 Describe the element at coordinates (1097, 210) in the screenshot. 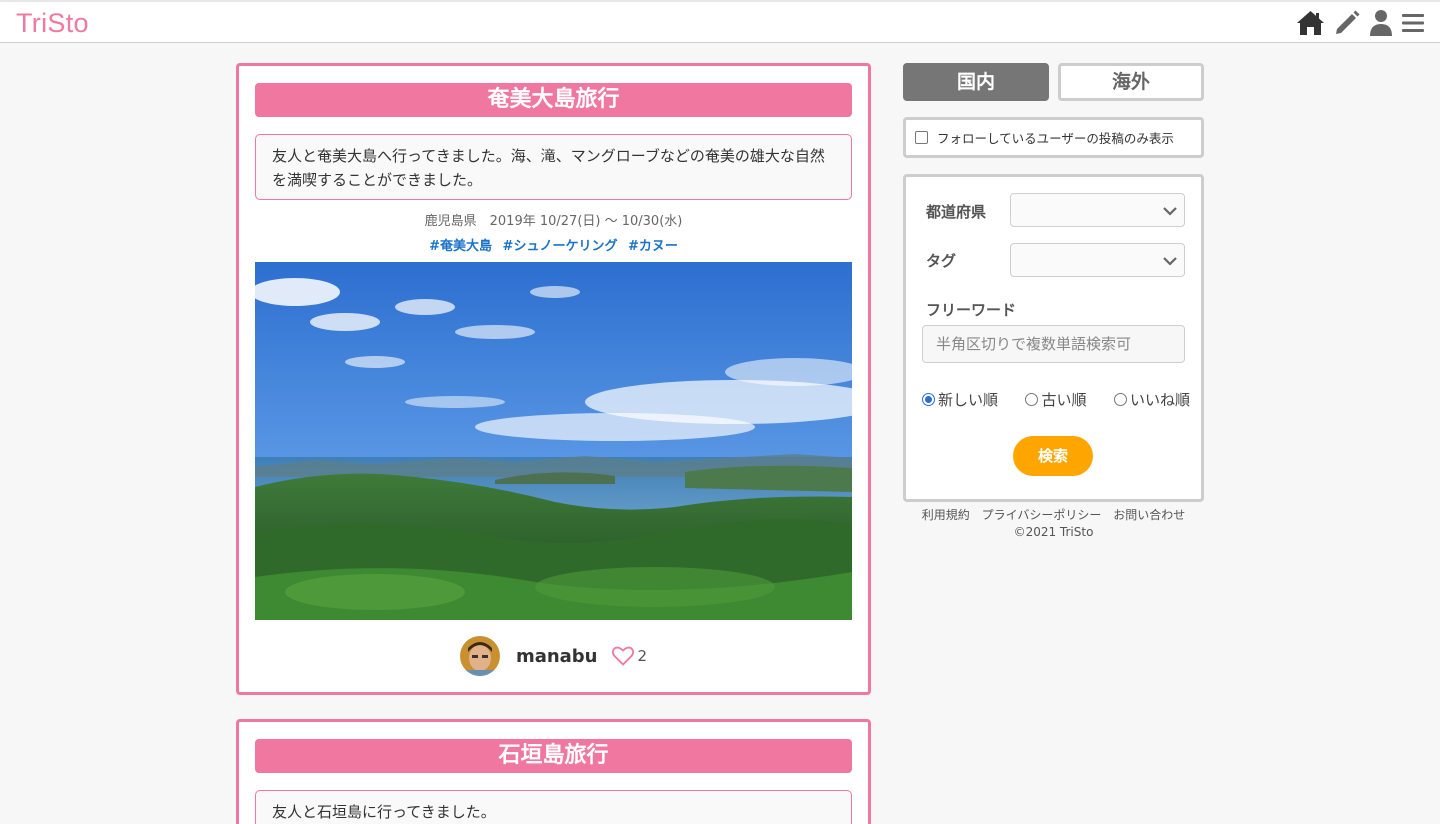

I see `prefecture-select` at that location.